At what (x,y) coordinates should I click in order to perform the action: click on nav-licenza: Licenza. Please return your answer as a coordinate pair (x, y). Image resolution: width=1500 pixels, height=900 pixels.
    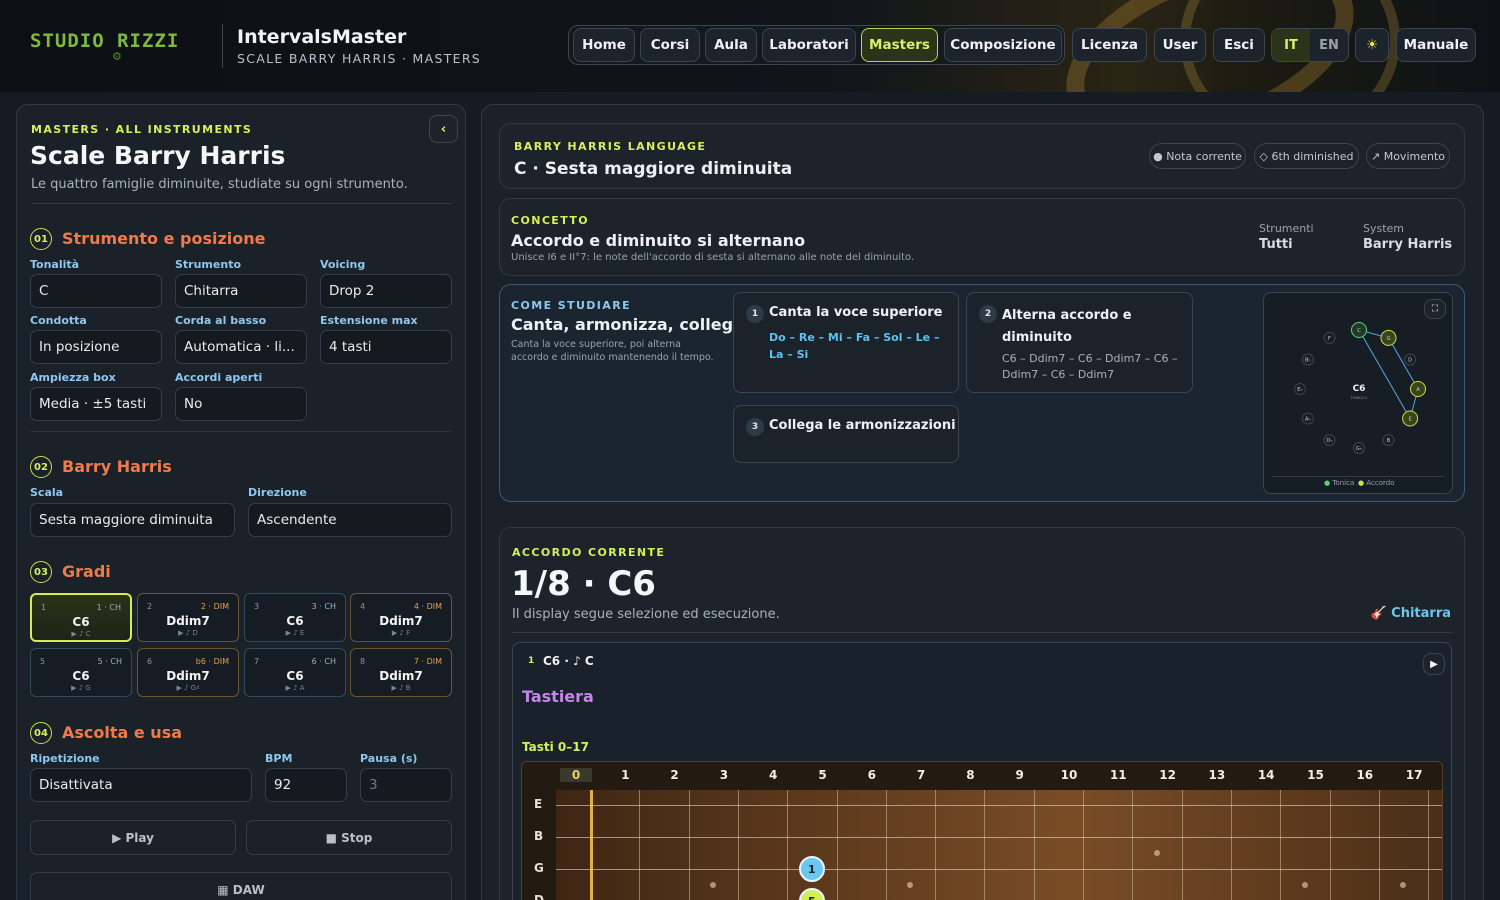
    Looking at the image, I should click on (1109, 45).